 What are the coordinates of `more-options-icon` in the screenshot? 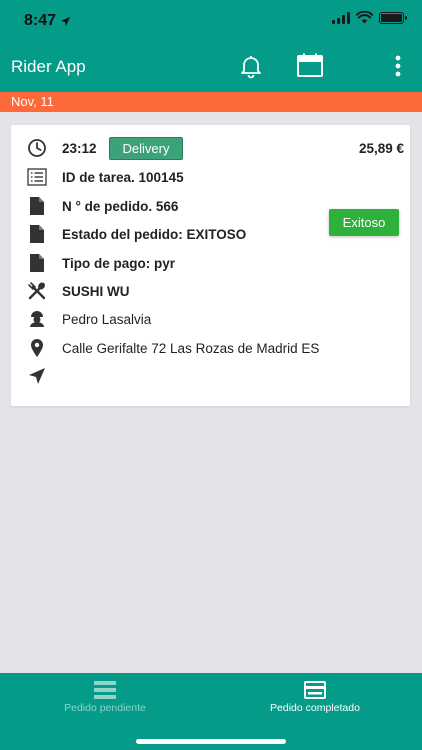 It's located at (398, 66).